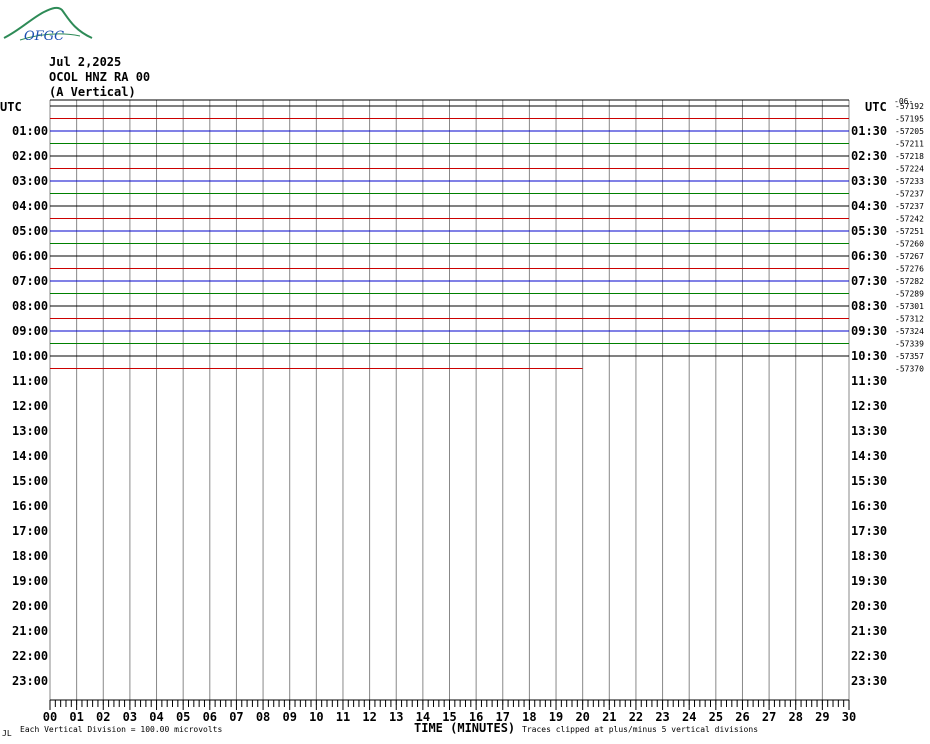 This screenshot has width=930, height=744. What do you see at coordinates (464, 728) in the screenshot?
I see `x-axis-label: TIME (MINUTES)` at bounding box center [464, 728].